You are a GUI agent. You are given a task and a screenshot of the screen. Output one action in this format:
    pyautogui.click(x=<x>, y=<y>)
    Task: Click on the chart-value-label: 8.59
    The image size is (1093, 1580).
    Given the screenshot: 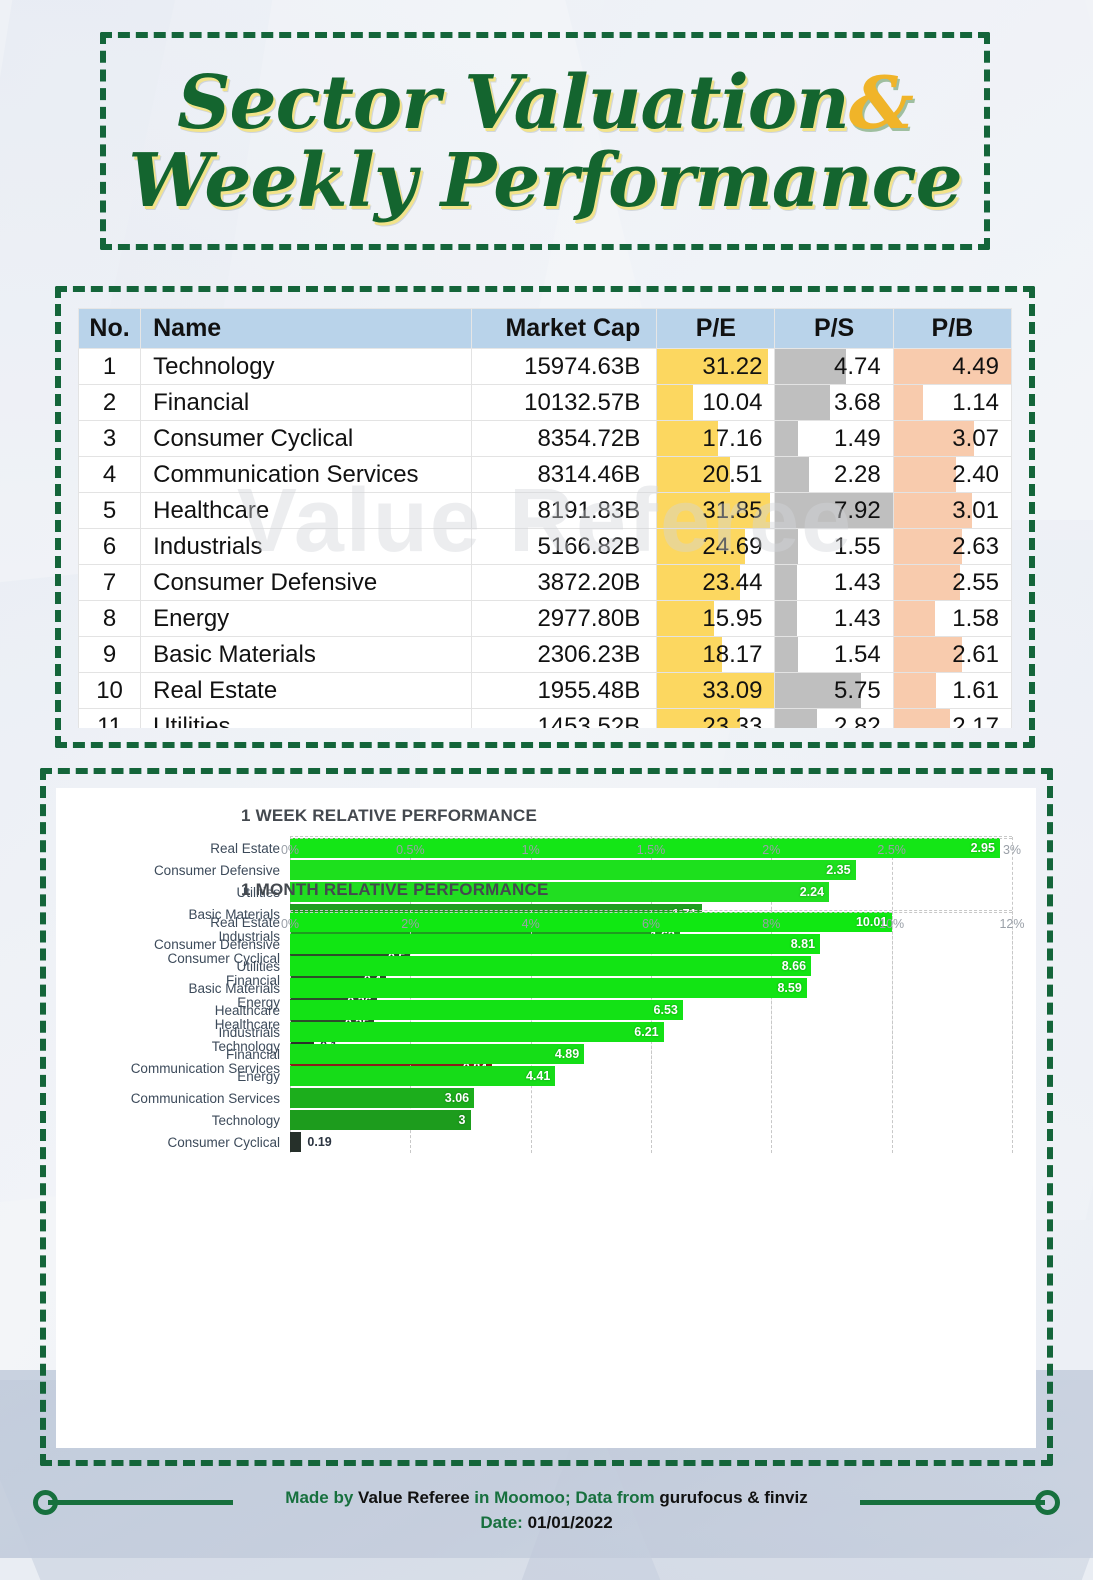 What is the action you would take?
    pyautogui.click(x=789, y=988)
    